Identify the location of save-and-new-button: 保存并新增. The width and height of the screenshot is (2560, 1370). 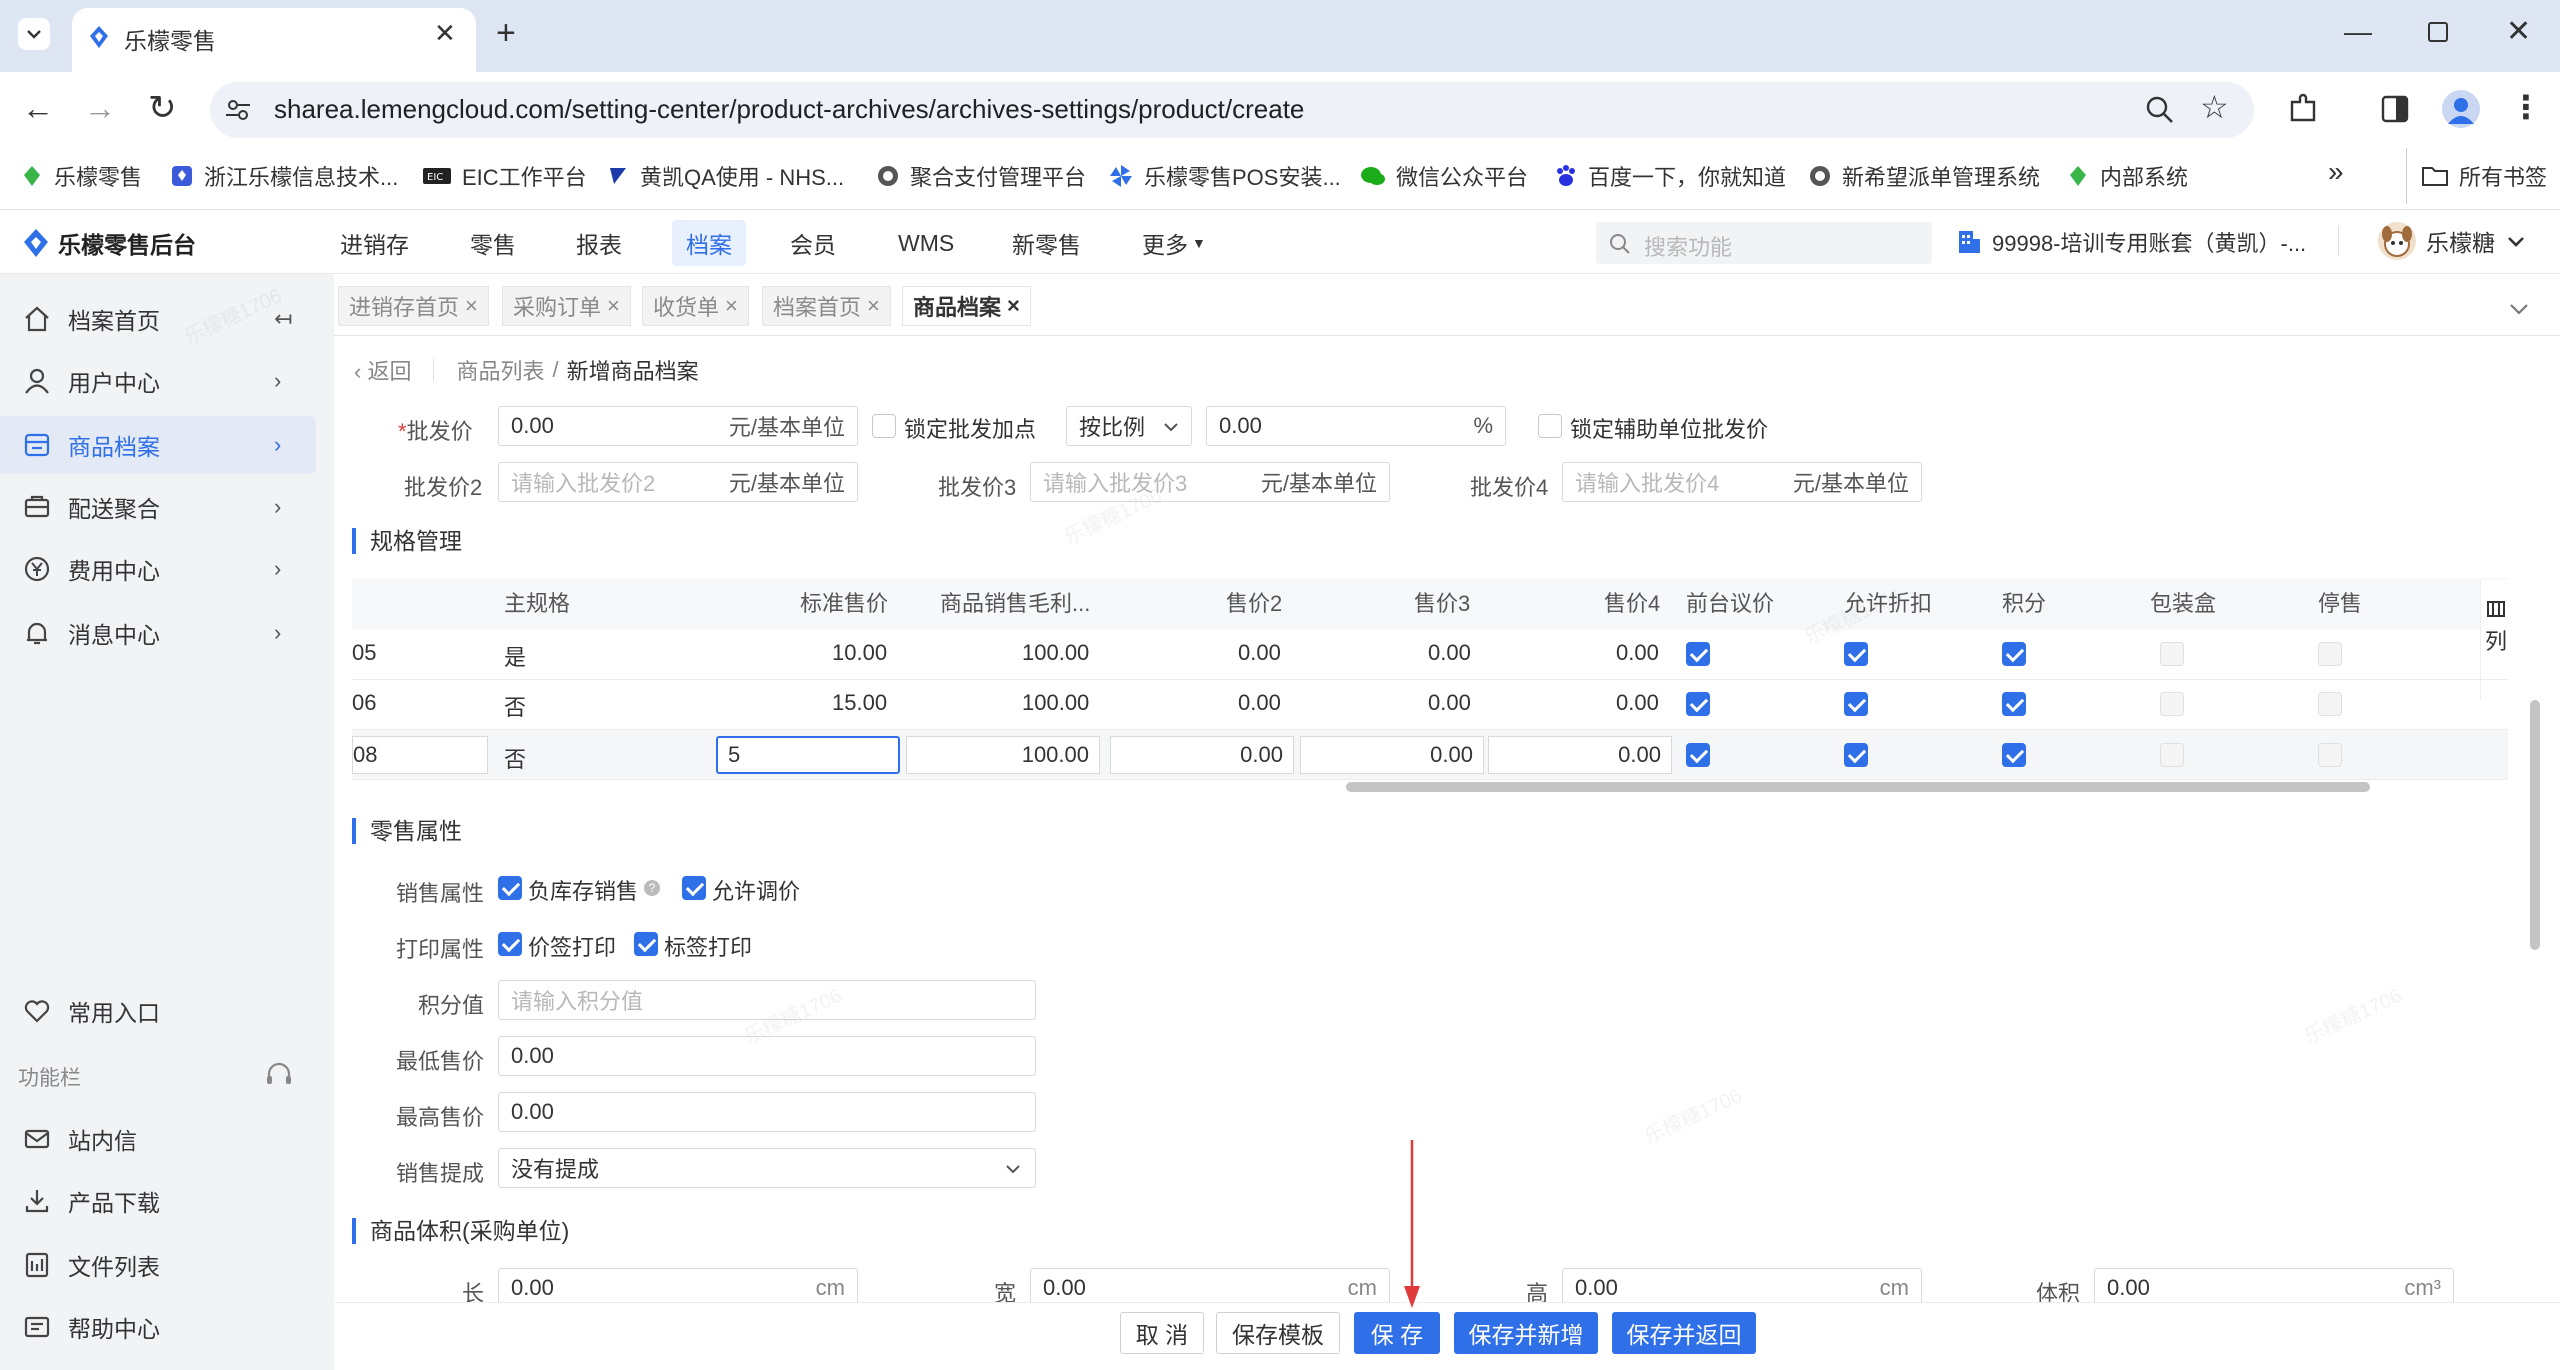
(1526, 1333).